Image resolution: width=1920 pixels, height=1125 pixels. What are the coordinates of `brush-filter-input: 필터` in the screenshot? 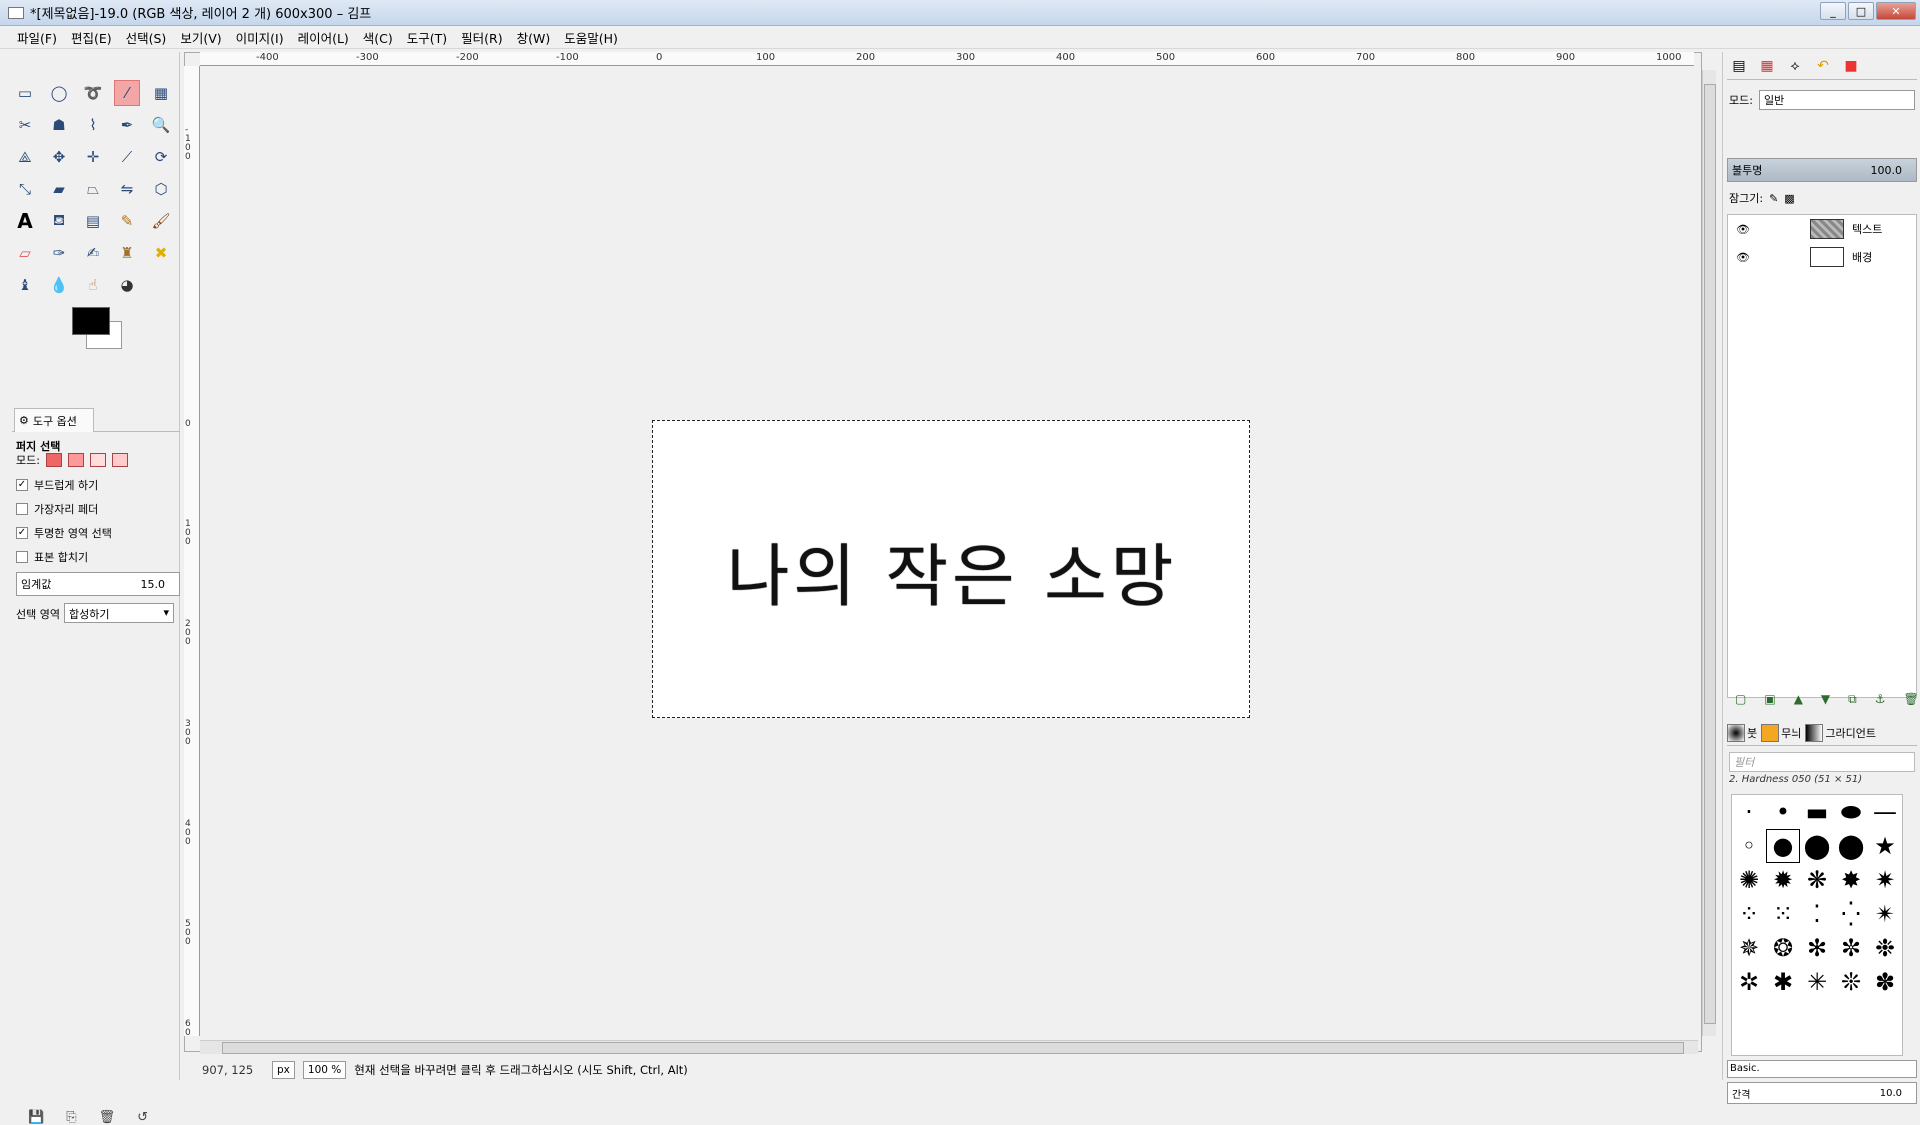 It's located at (1822, 762).